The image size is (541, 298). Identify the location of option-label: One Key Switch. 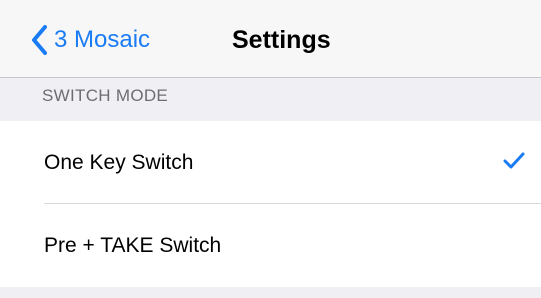
(119, 162).